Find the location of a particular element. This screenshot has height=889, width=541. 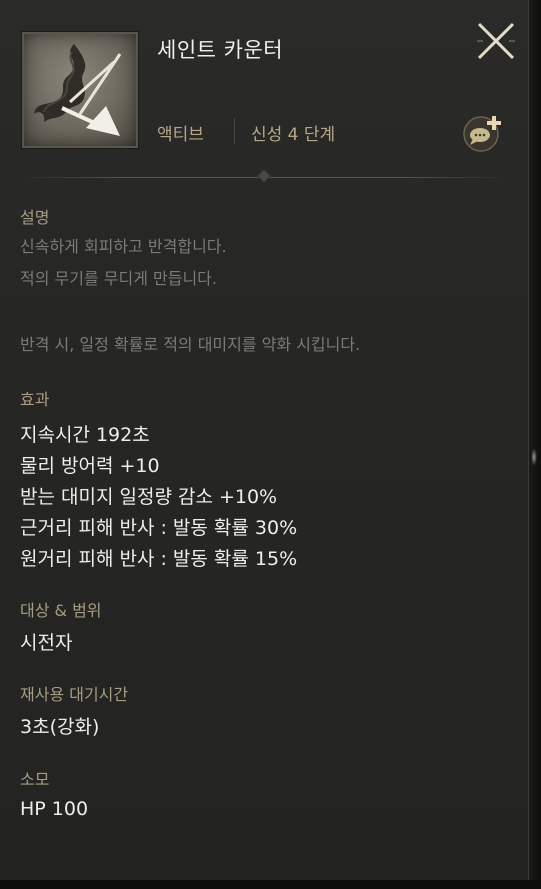

target-value: 시전자 is located at coordinates (46, 643).